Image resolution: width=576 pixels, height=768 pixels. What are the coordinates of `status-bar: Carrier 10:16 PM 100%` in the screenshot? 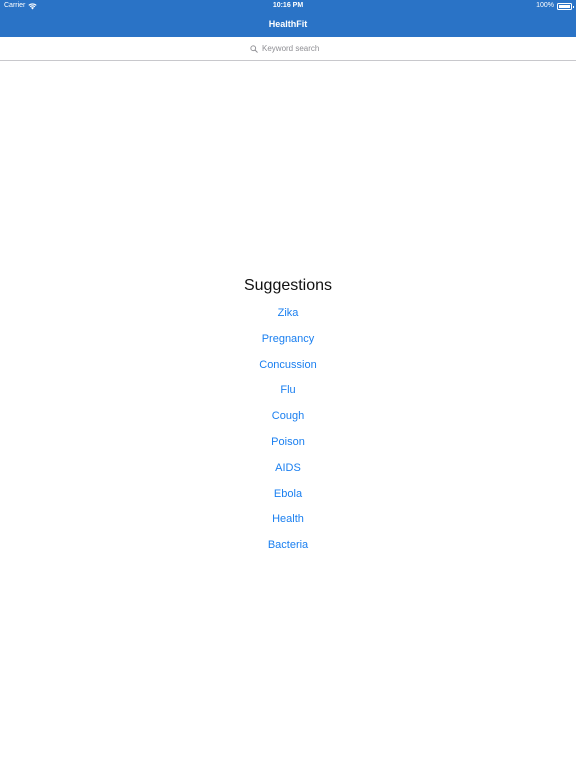 It's located at (288, 6).